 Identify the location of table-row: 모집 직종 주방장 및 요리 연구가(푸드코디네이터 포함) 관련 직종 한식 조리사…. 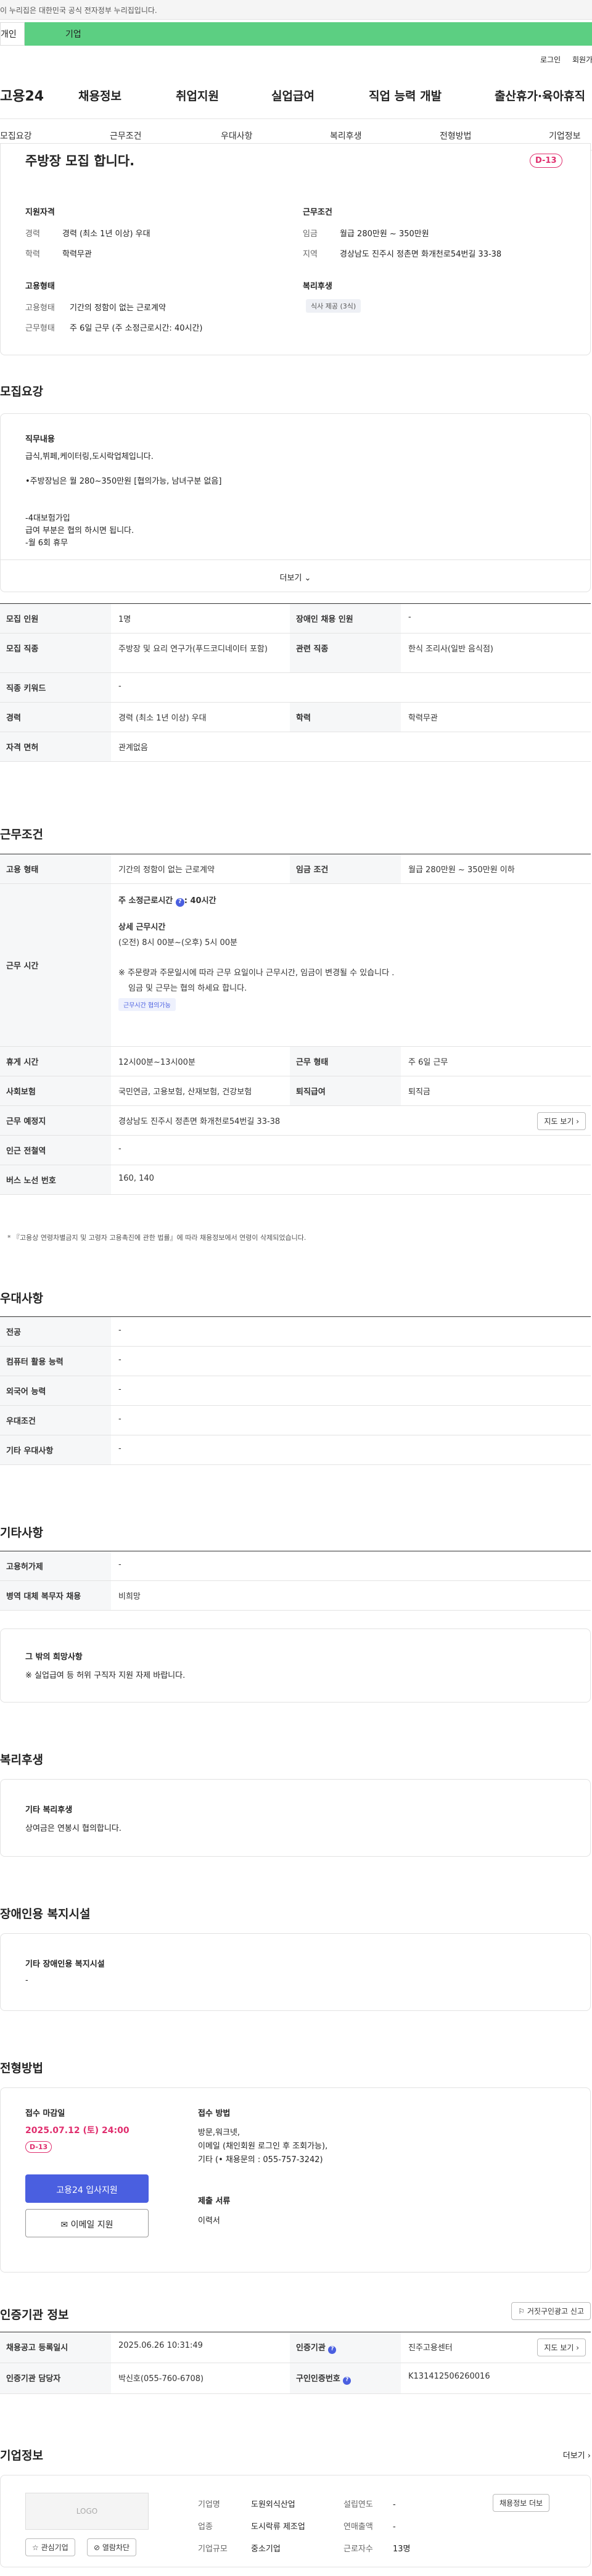
(296, 653).